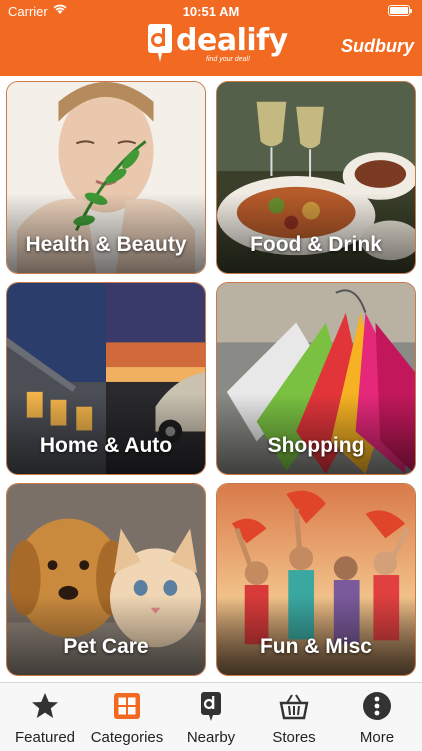 The image size is (422, 751). I want to click on status-time: 10:51 AM, so click(211, 11).